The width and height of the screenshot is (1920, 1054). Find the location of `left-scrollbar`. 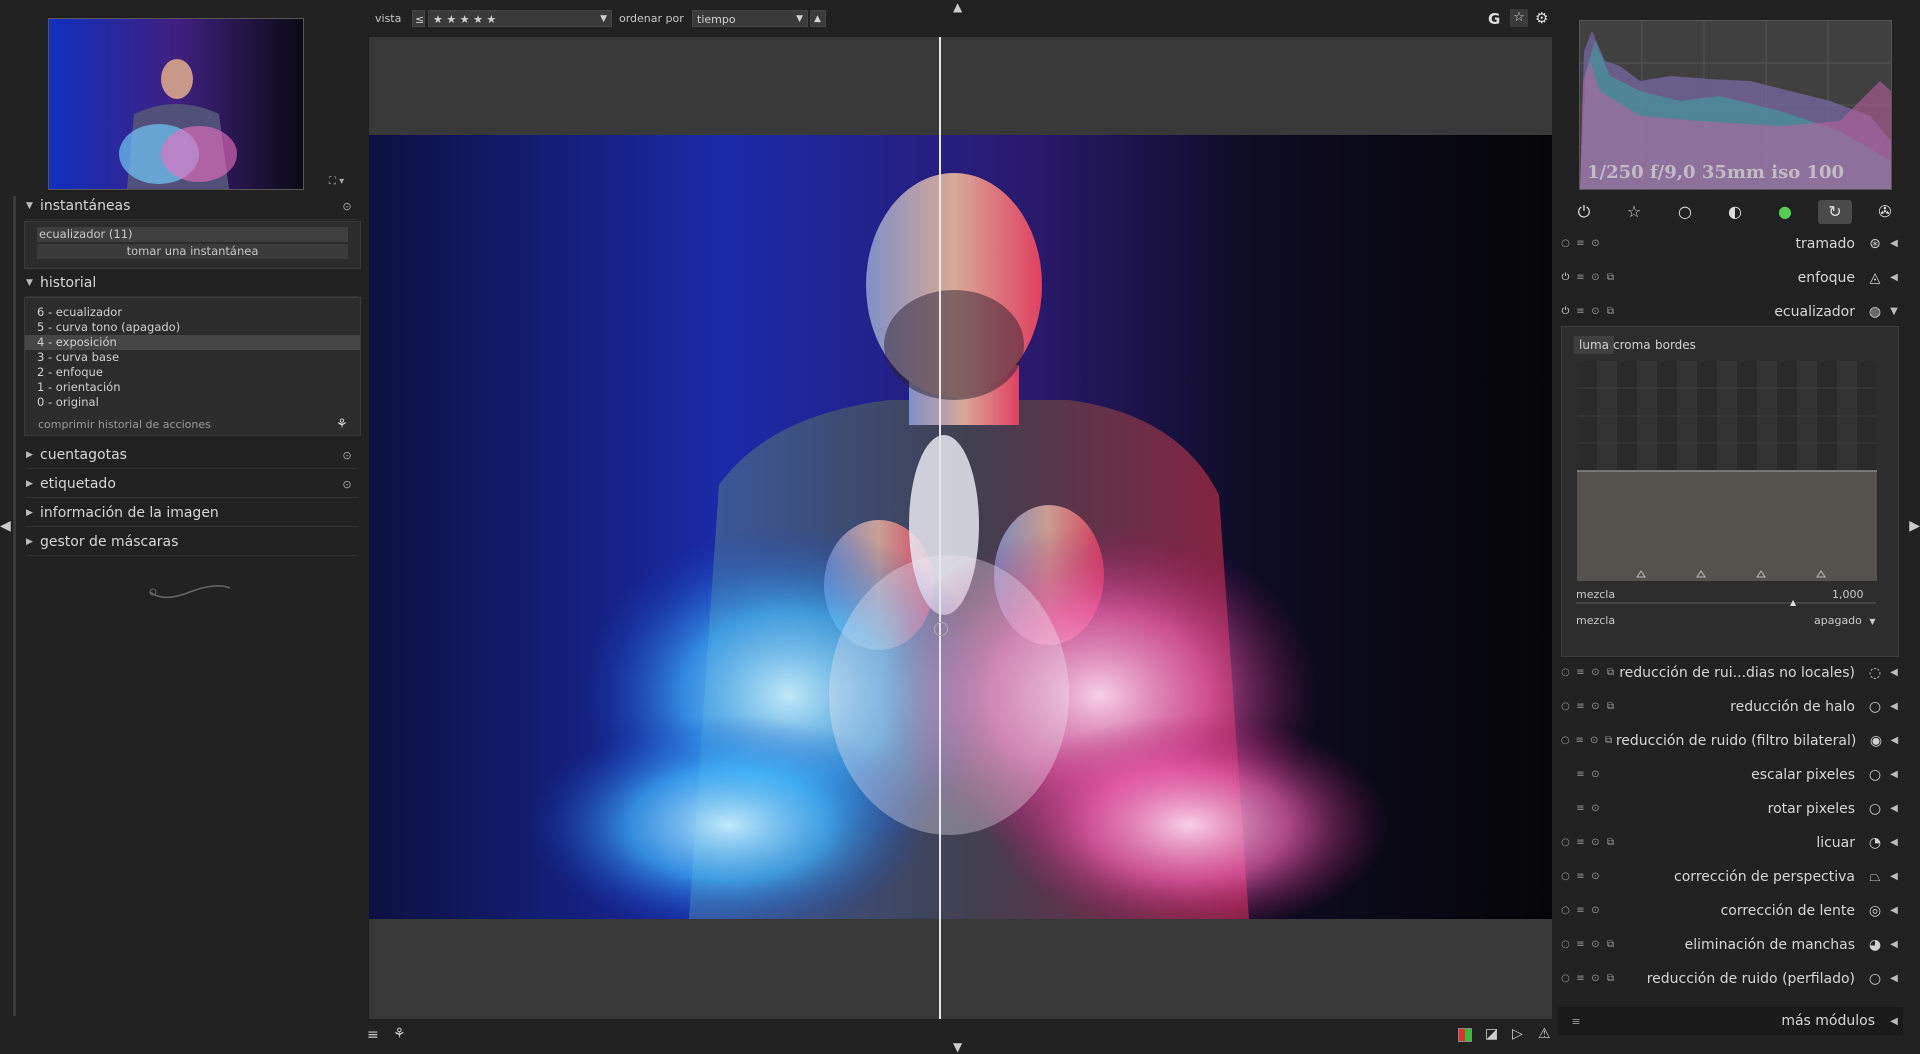

left-scrollbar is located at coordinates (14, 606).